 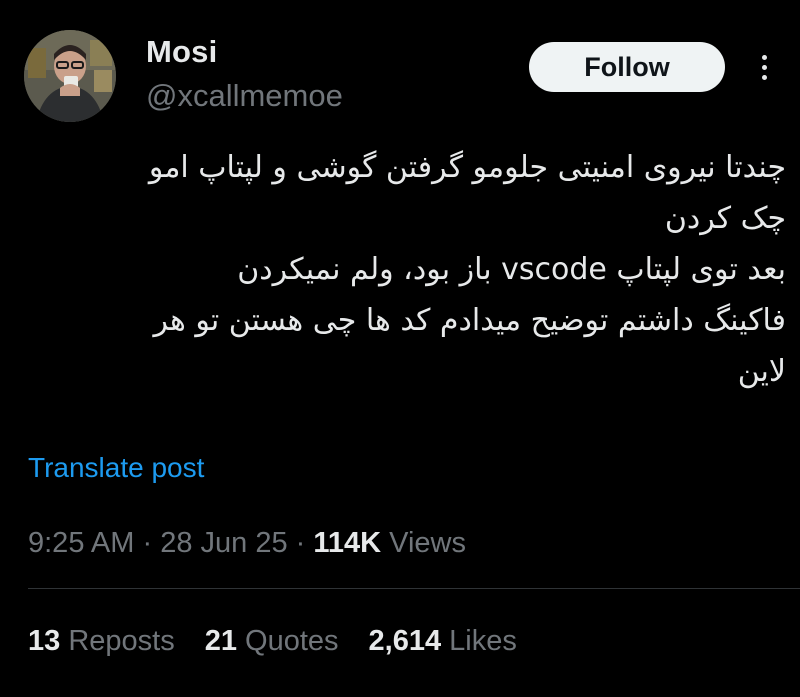 I want to click on follow-button: Follow, so click(x=627, y=67).